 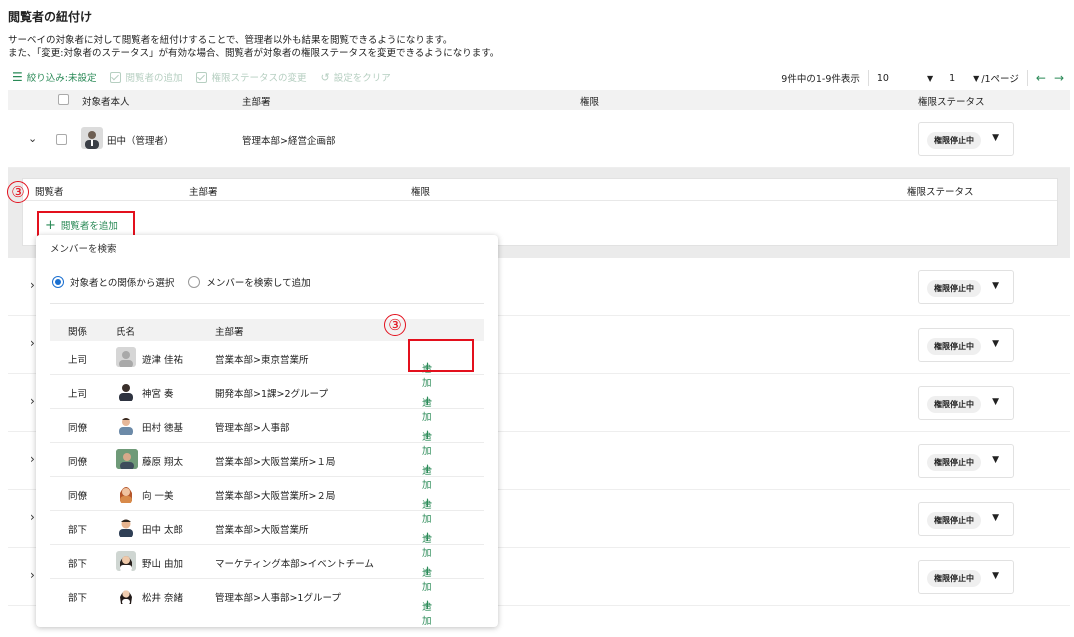 I want to click on change-status-button: 権限ステータスの変更, so click(x=251, y=77).